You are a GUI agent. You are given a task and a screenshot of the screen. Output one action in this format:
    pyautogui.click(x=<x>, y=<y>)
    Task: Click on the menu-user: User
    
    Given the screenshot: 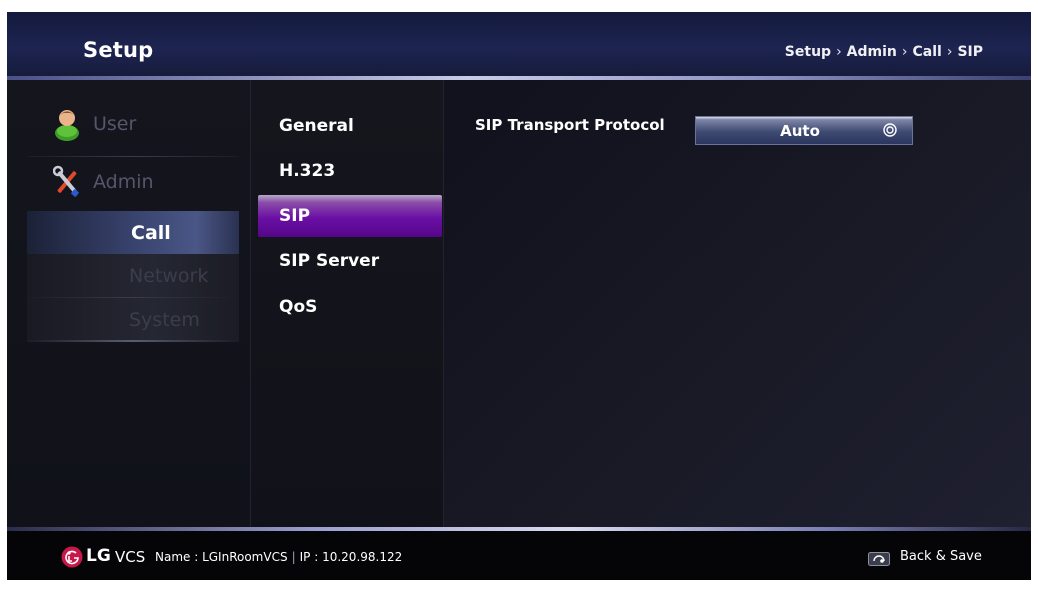 What is the action you would take?
    pyautogui.click(x=133, y=124)
    